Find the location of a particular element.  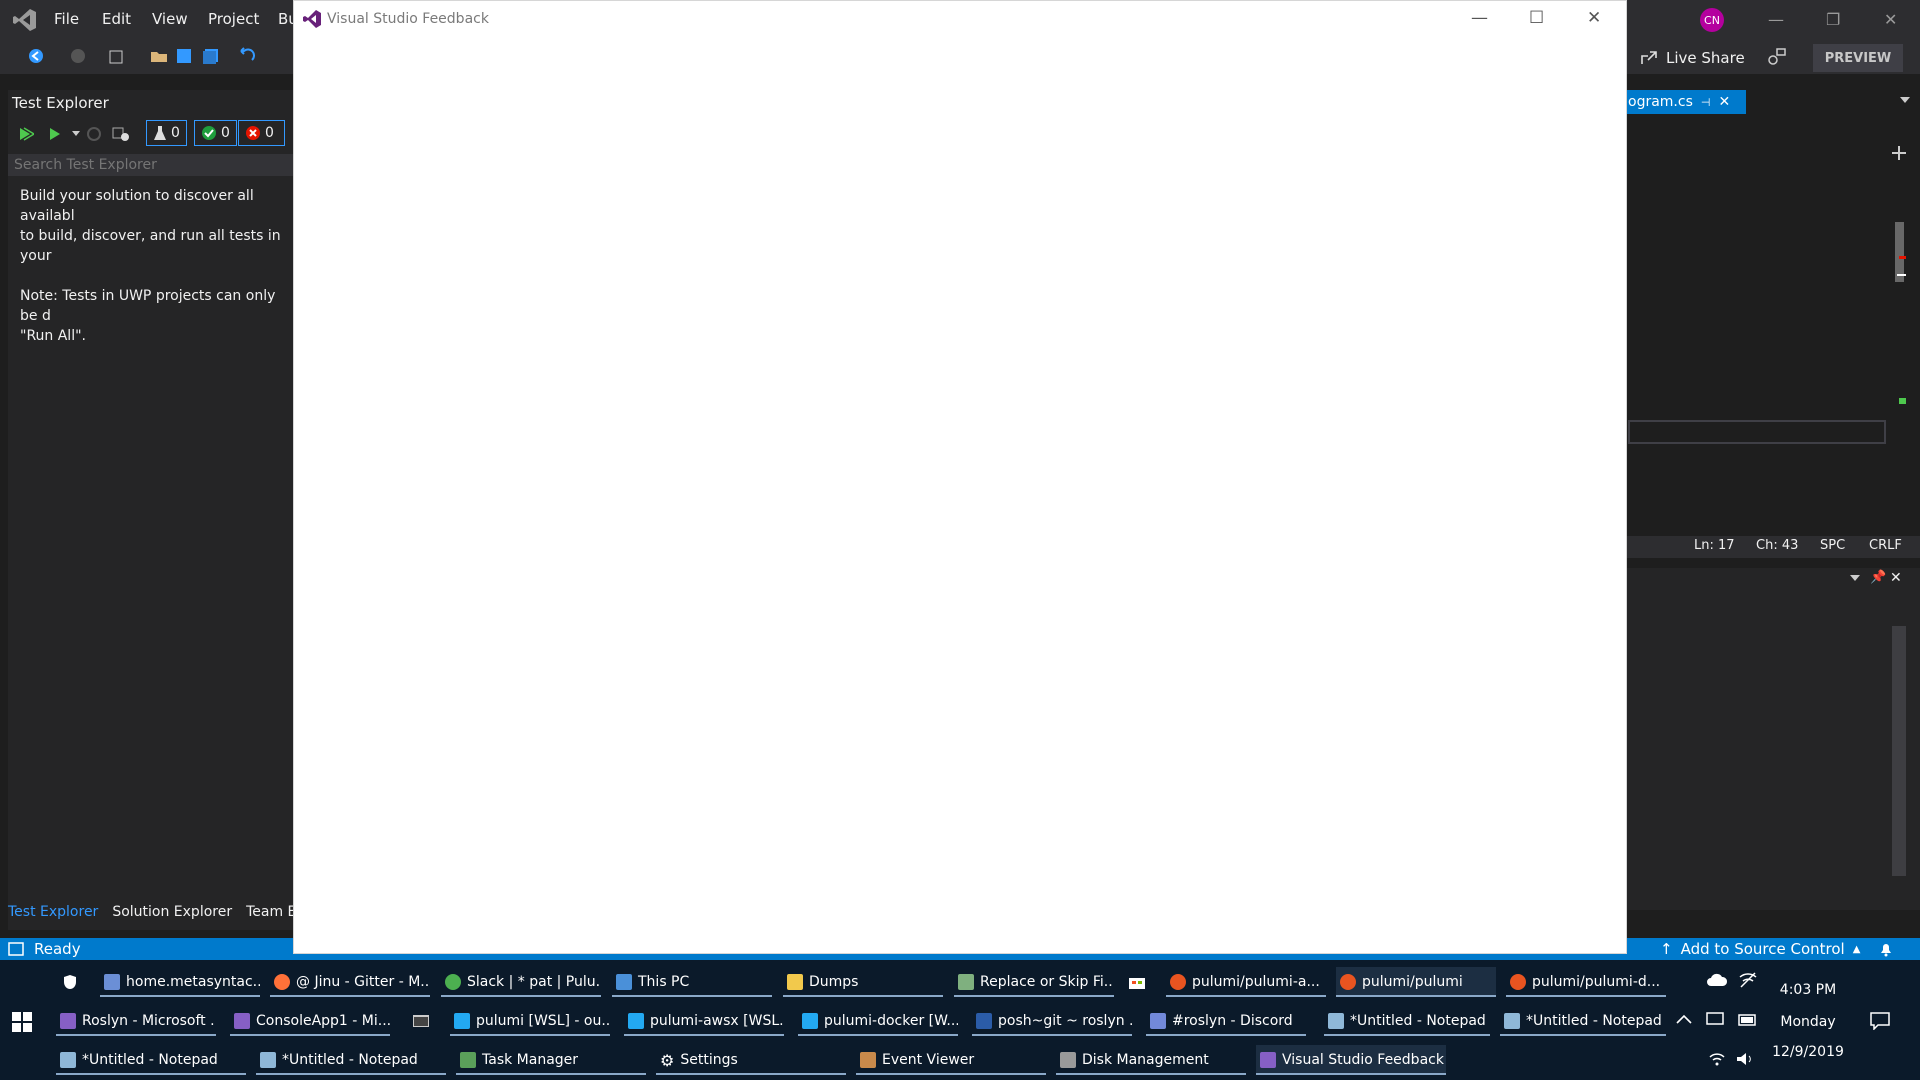

editor-input-box is located at coordinates (1757, 432).